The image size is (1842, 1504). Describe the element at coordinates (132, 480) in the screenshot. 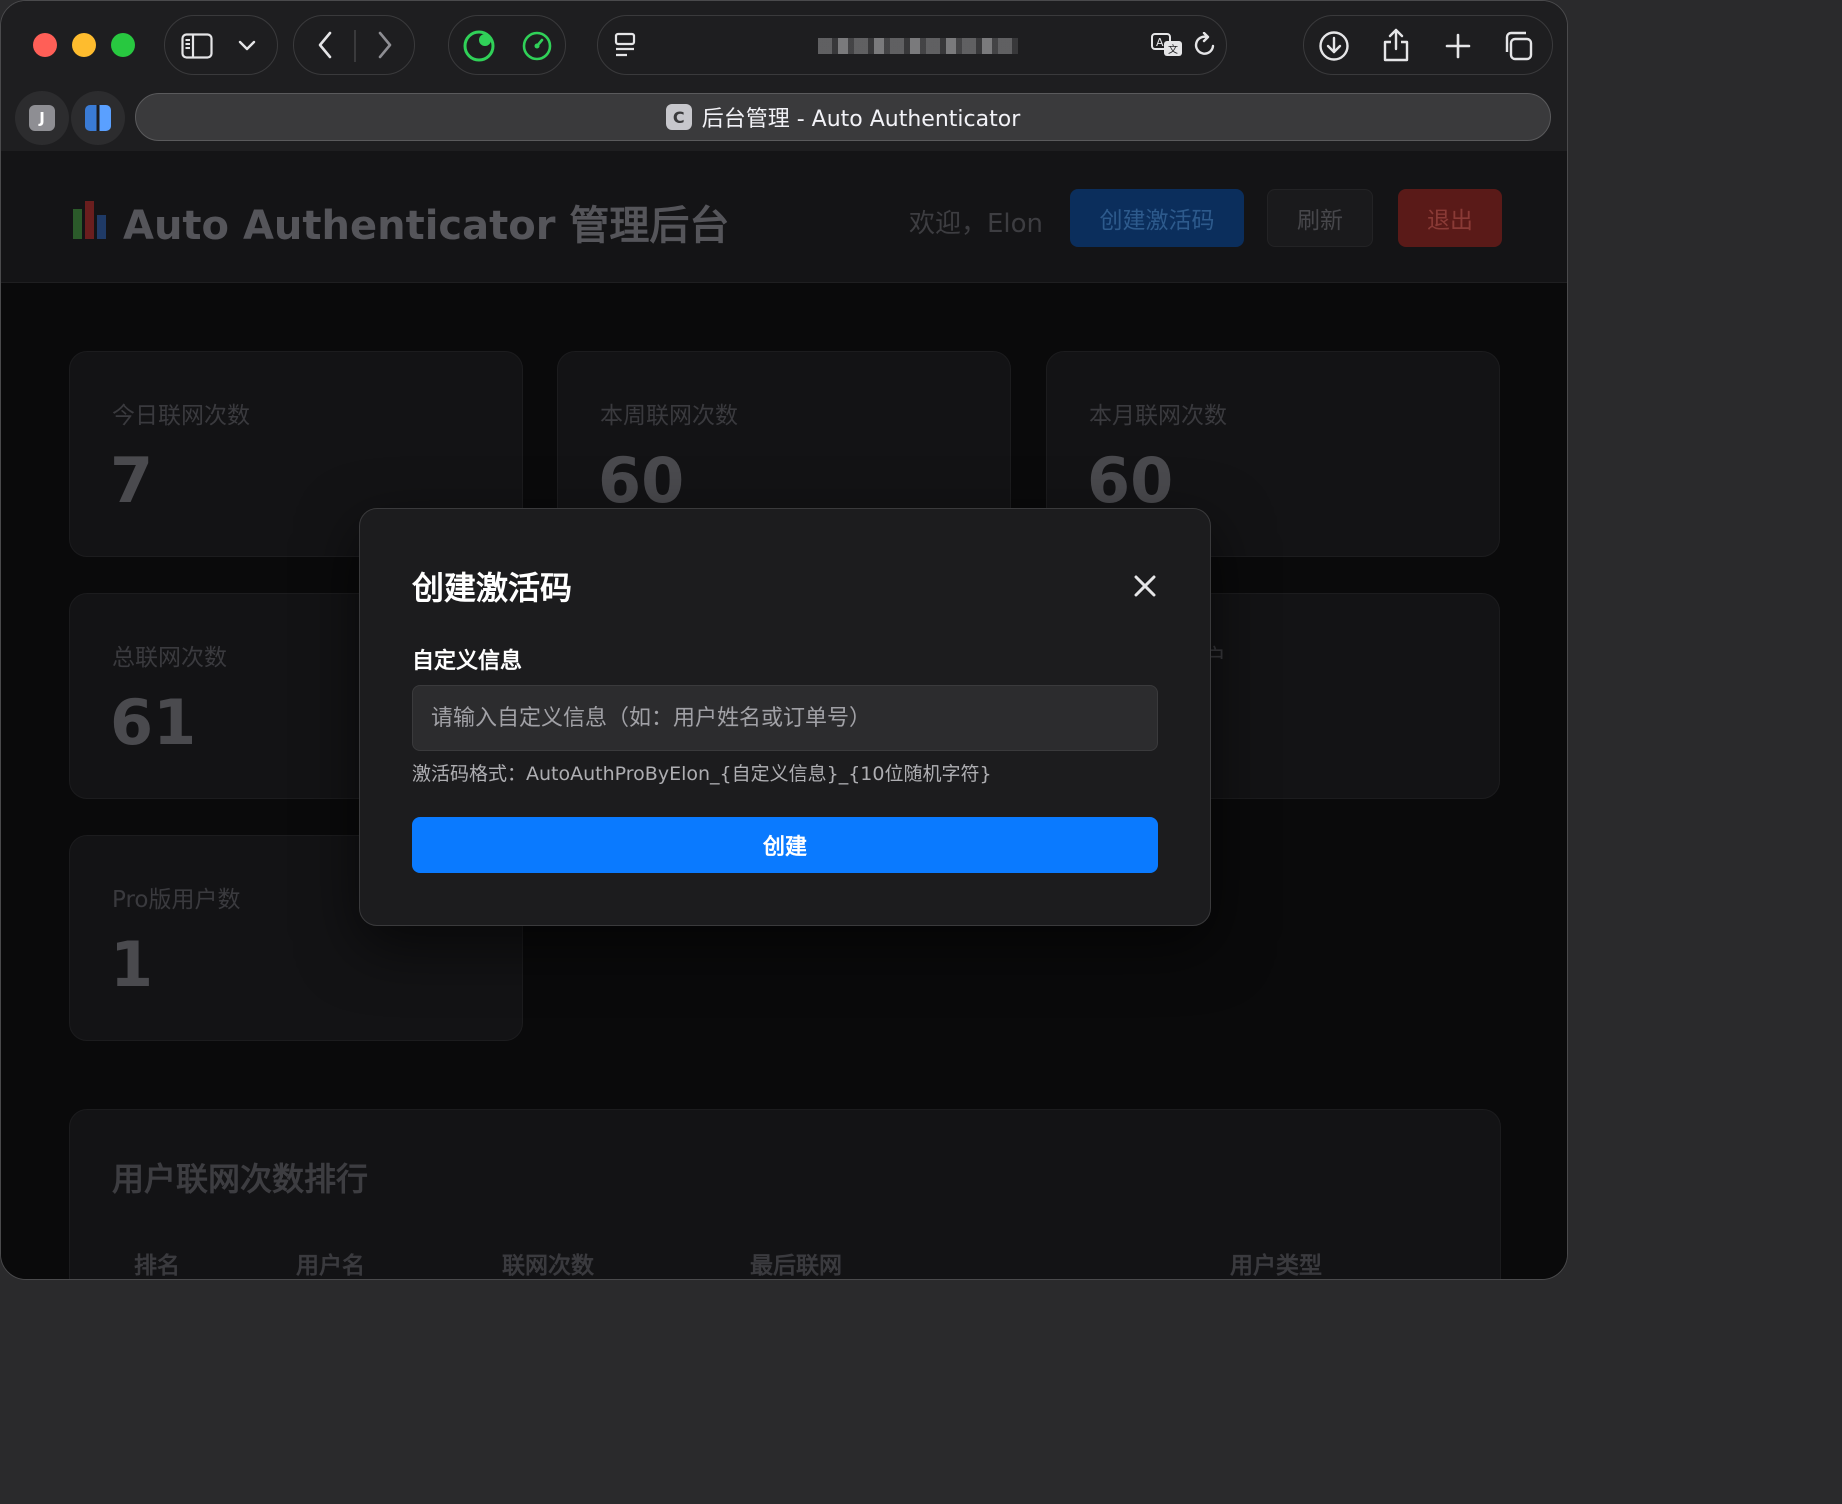

I see `stat-value: 7` at that location.